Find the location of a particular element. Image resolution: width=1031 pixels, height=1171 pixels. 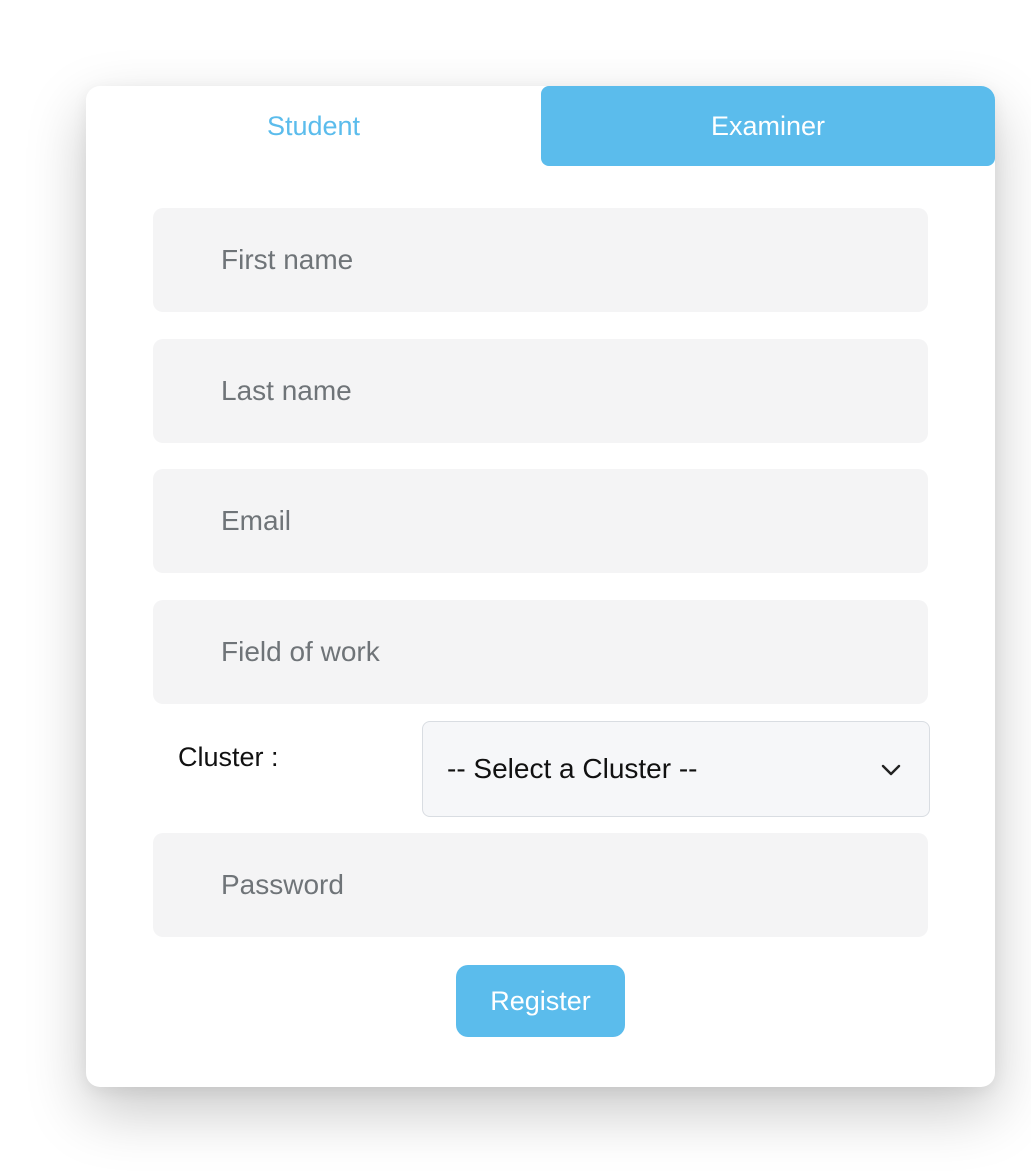

last-name-input is located at coordinates (540, 391).